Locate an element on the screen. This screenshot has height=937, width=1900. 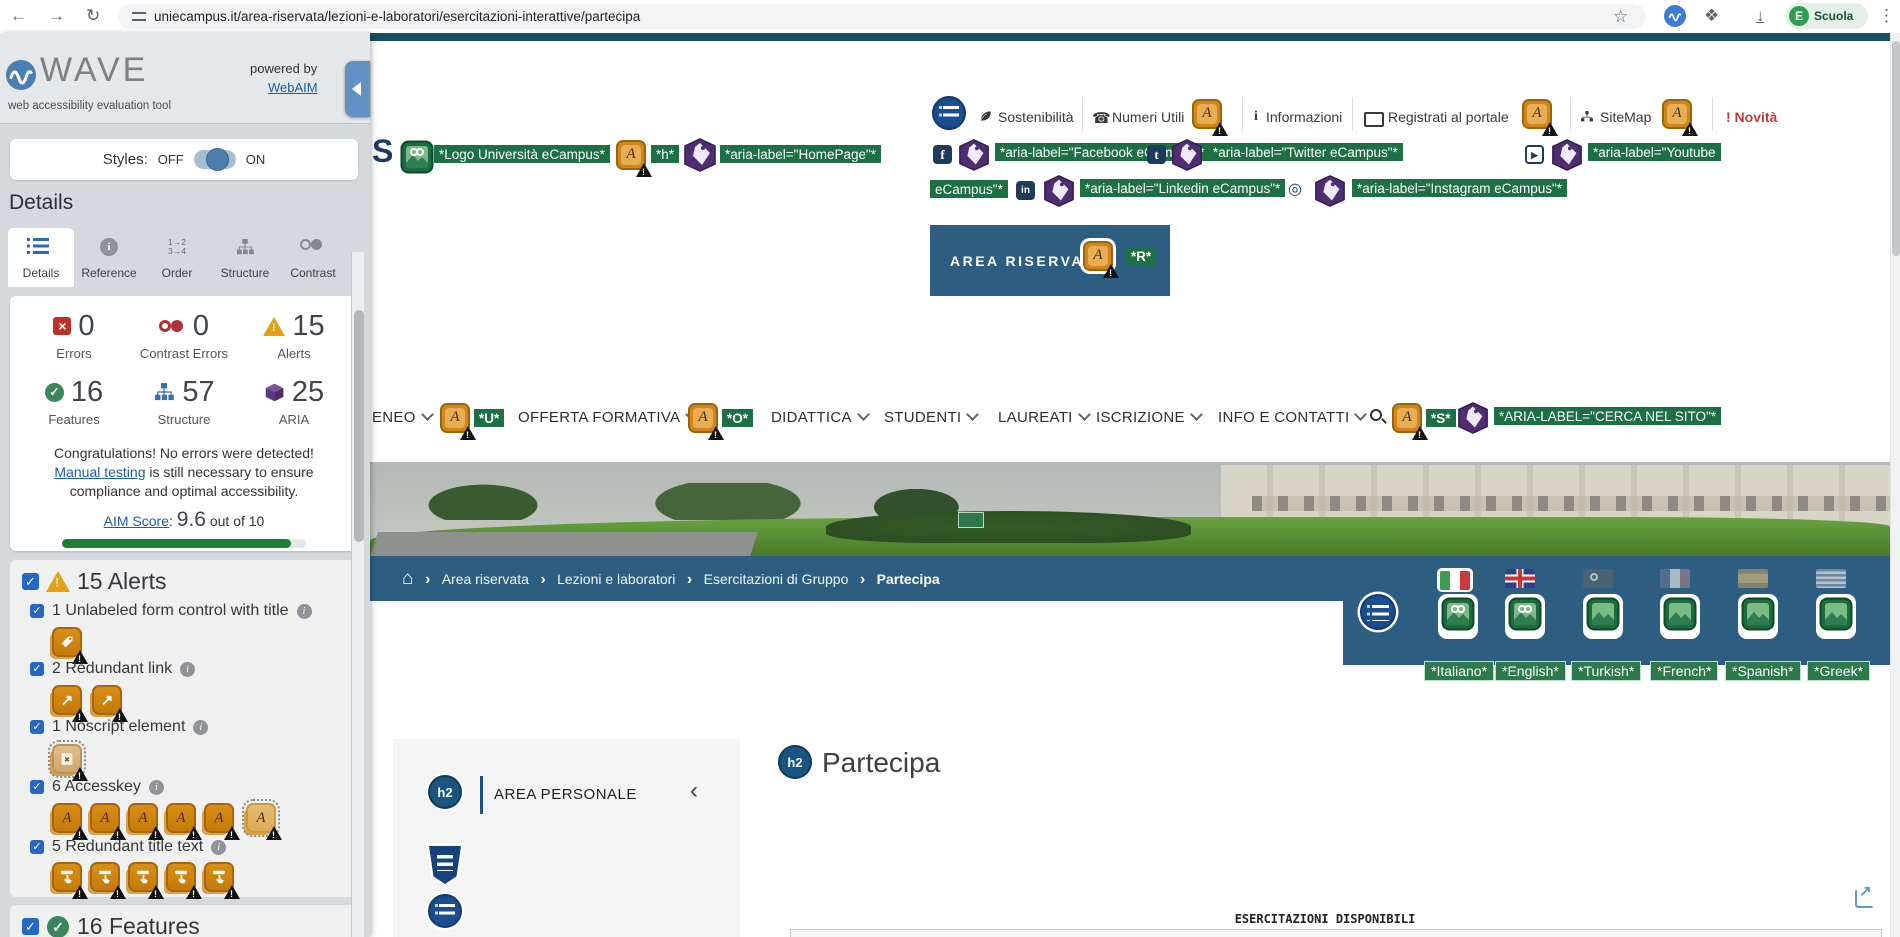
breadcrumb-esercitazioni: Esercitazioni di Gruppo is located at coordinates (776, 579).